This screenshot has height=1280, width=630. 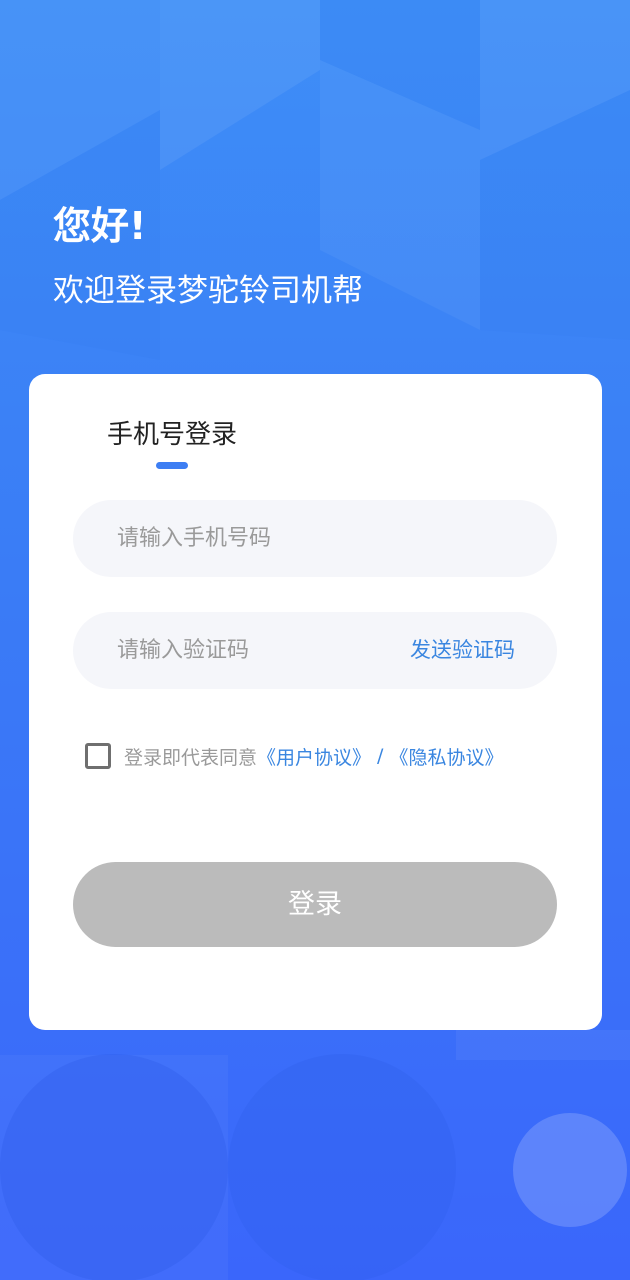 I want to click on send-code-button: 发送验证码, so click(x=462, y=650).